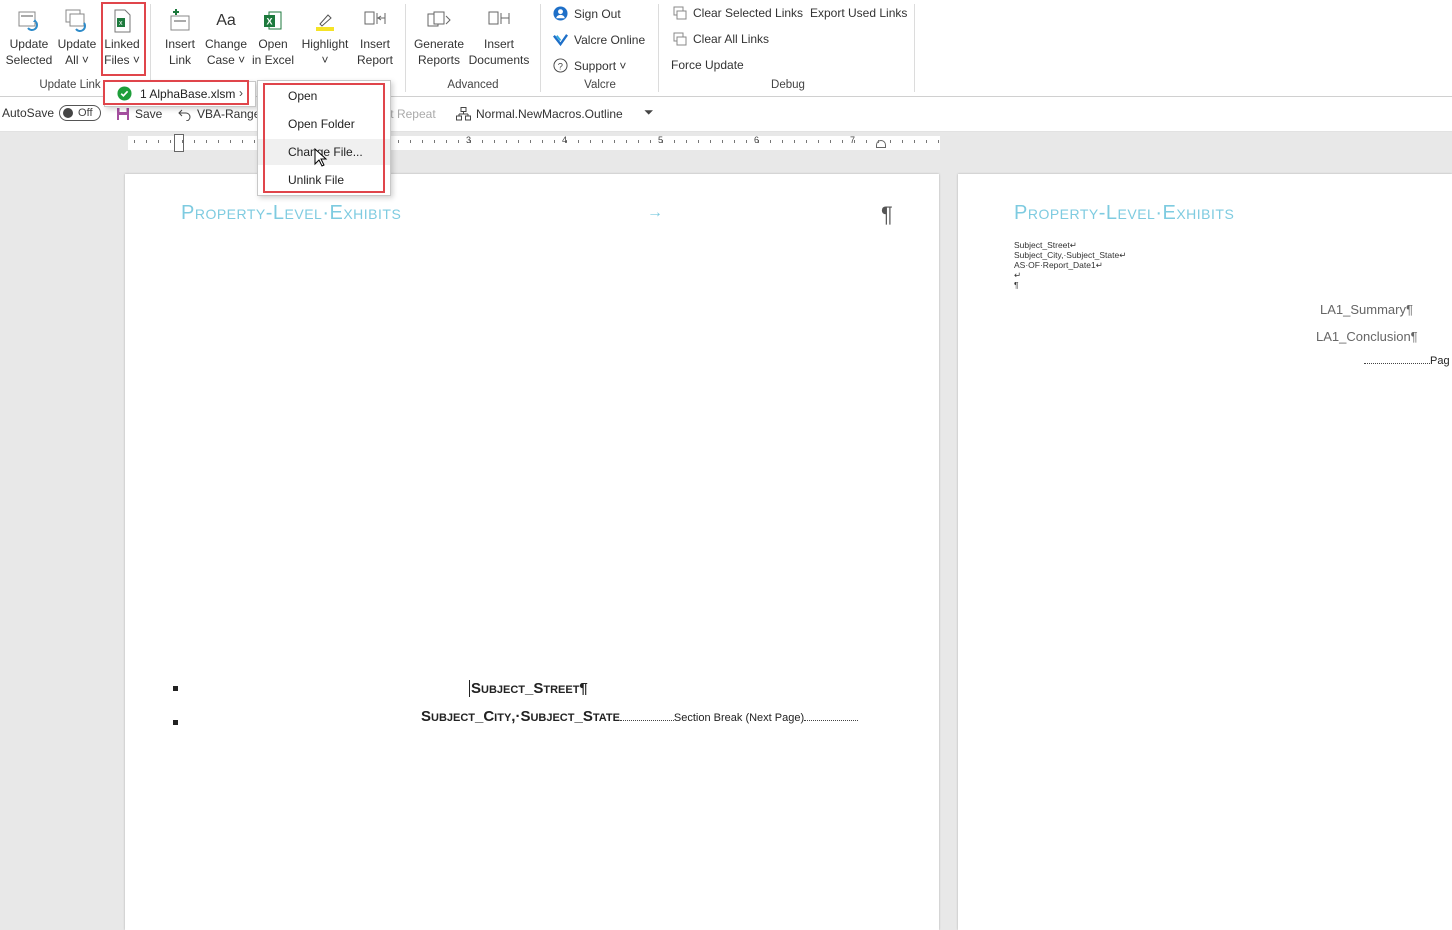 This screenshot has height=930, width=1452. Describe the element at coordinates (539, 114) in the screenshot. I see `macro-button: Normal.NewMacros.Outline` at that location.